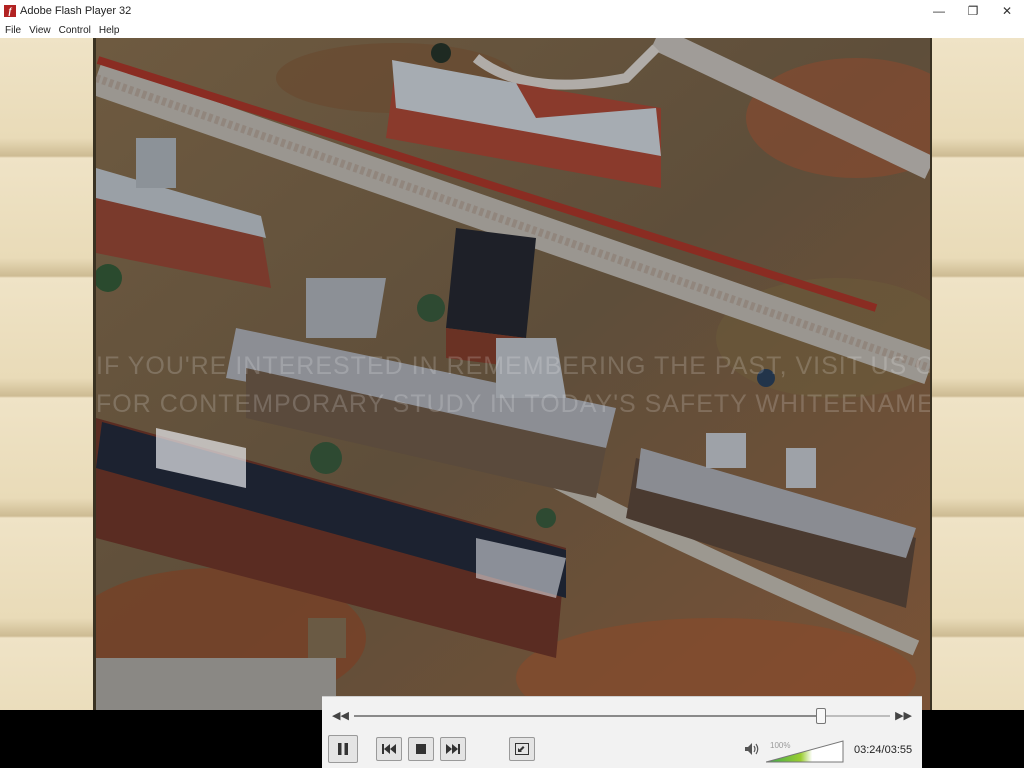 The width and height of the screenshot is (1024, 768). What do you see at coordinates (939, 11) in the screenshot?
I see `minimize-button: —` at bounding box center [939, 11].